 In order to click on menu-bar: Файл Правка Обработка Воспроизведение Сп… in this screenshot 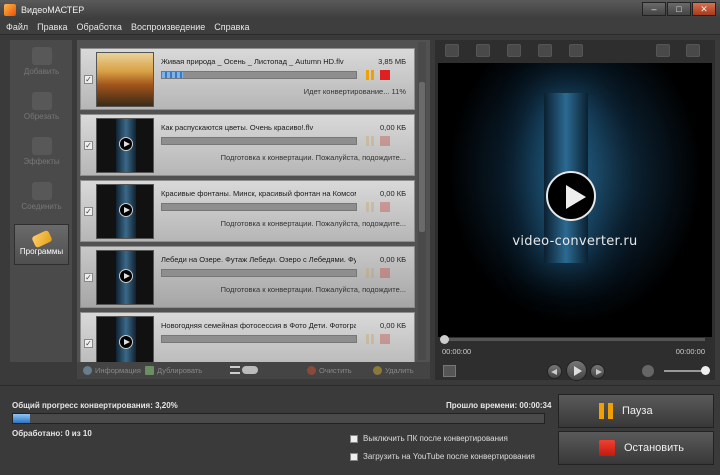, I will do `click(360, 27)`.